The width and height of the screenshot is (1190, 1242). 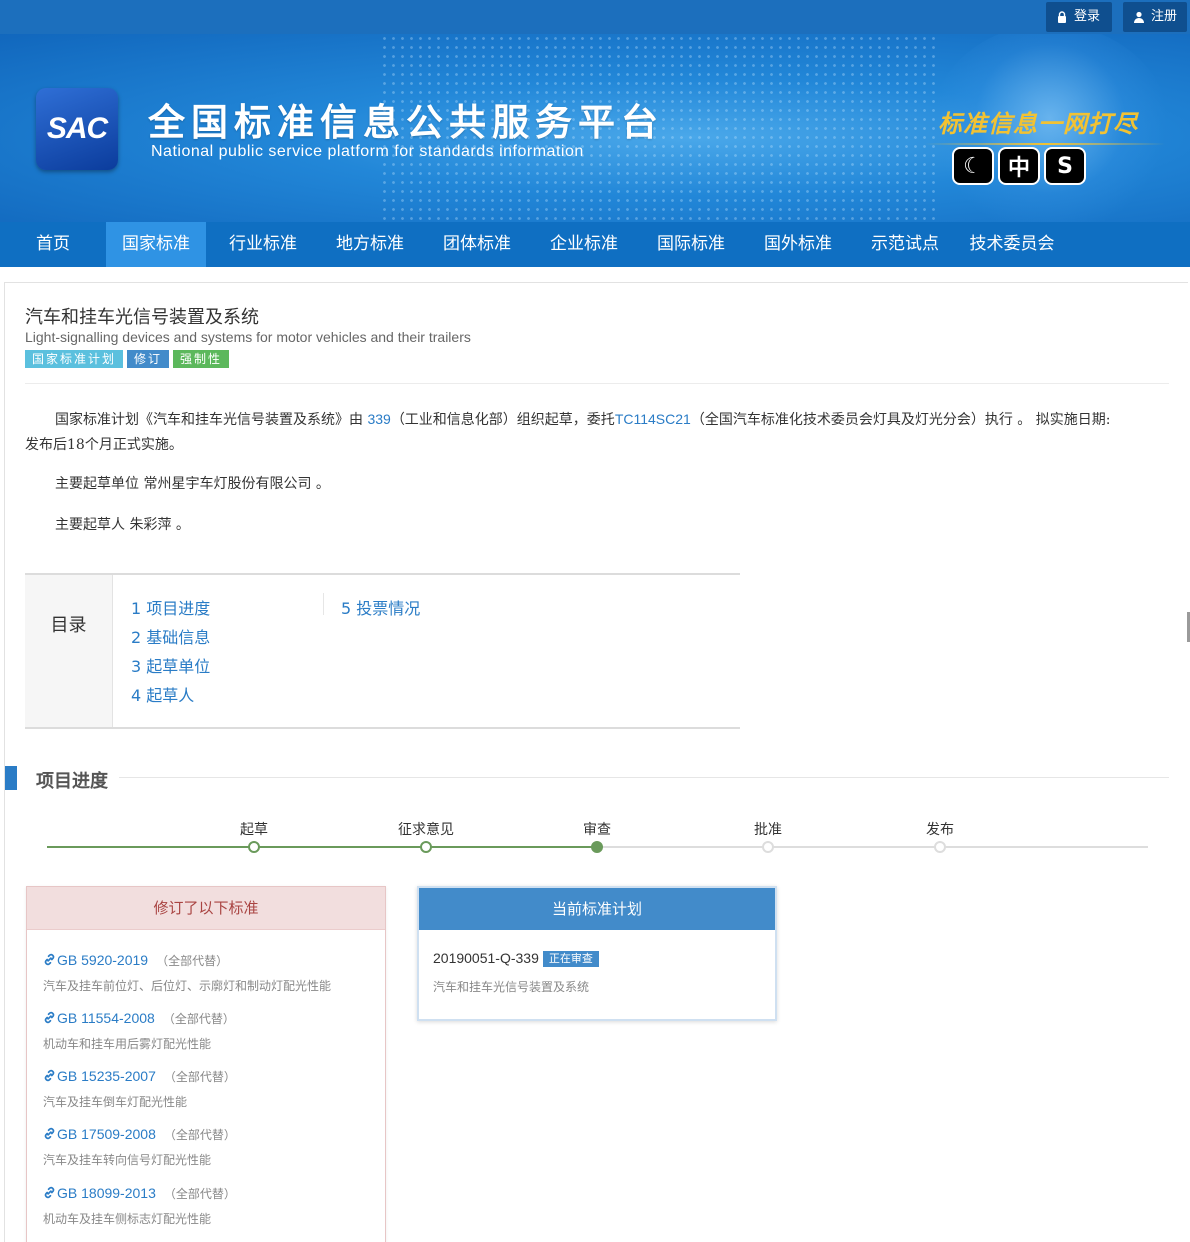 I want to click on register-button: 注册, so click(x=1155, y=17).